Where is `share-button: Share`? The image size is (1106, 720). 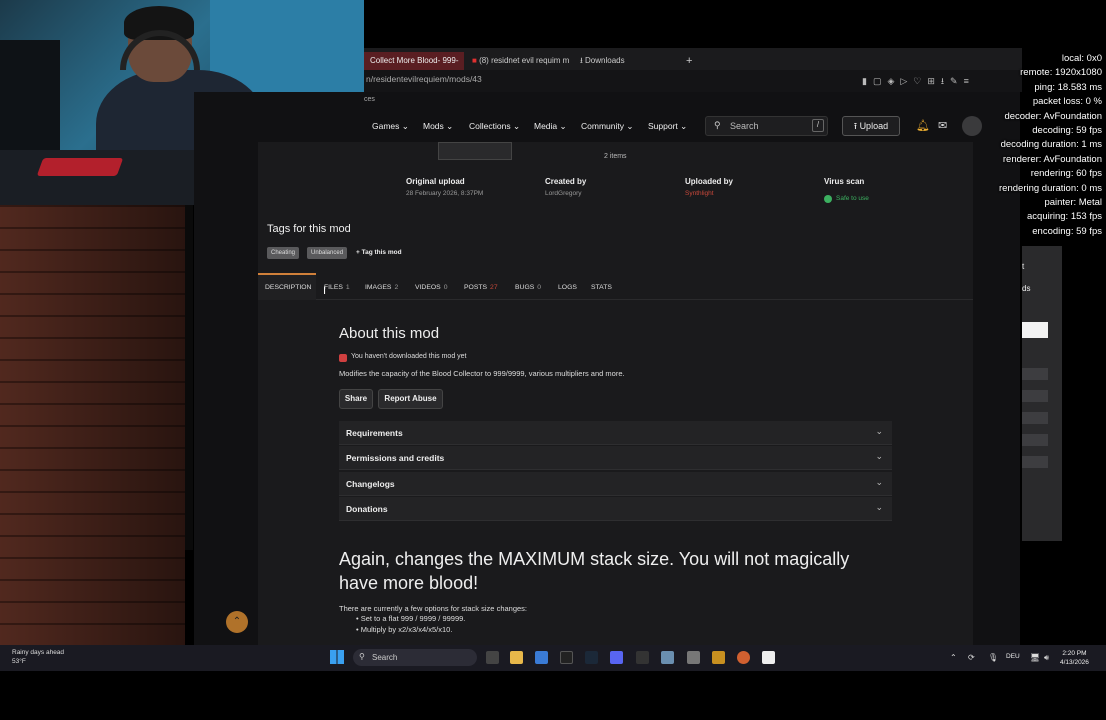
share-button: Share is located at coordinates (356, 399).